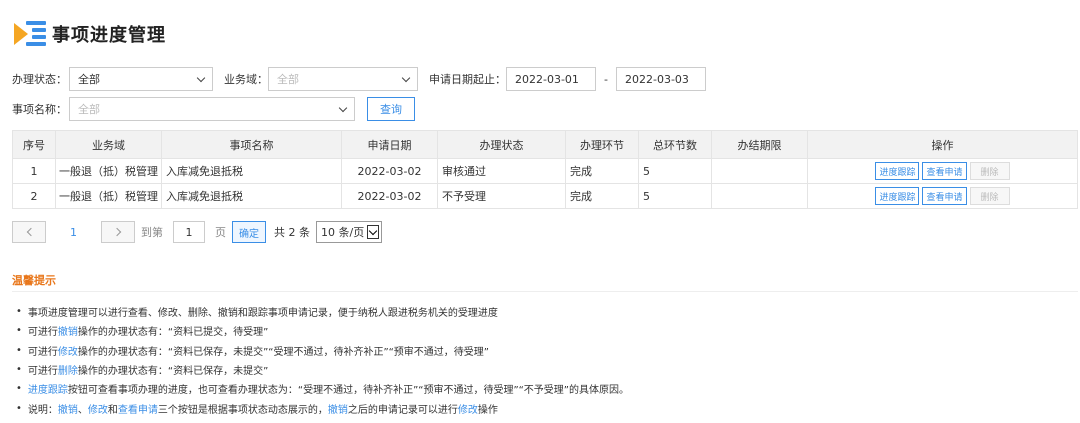 The width and height of the screenshot is (1080, 423). What do you see at coordinates (288, 79) in the screenshot?
I see `domain-placeholder: 全部` at bounding box center [288, 79].